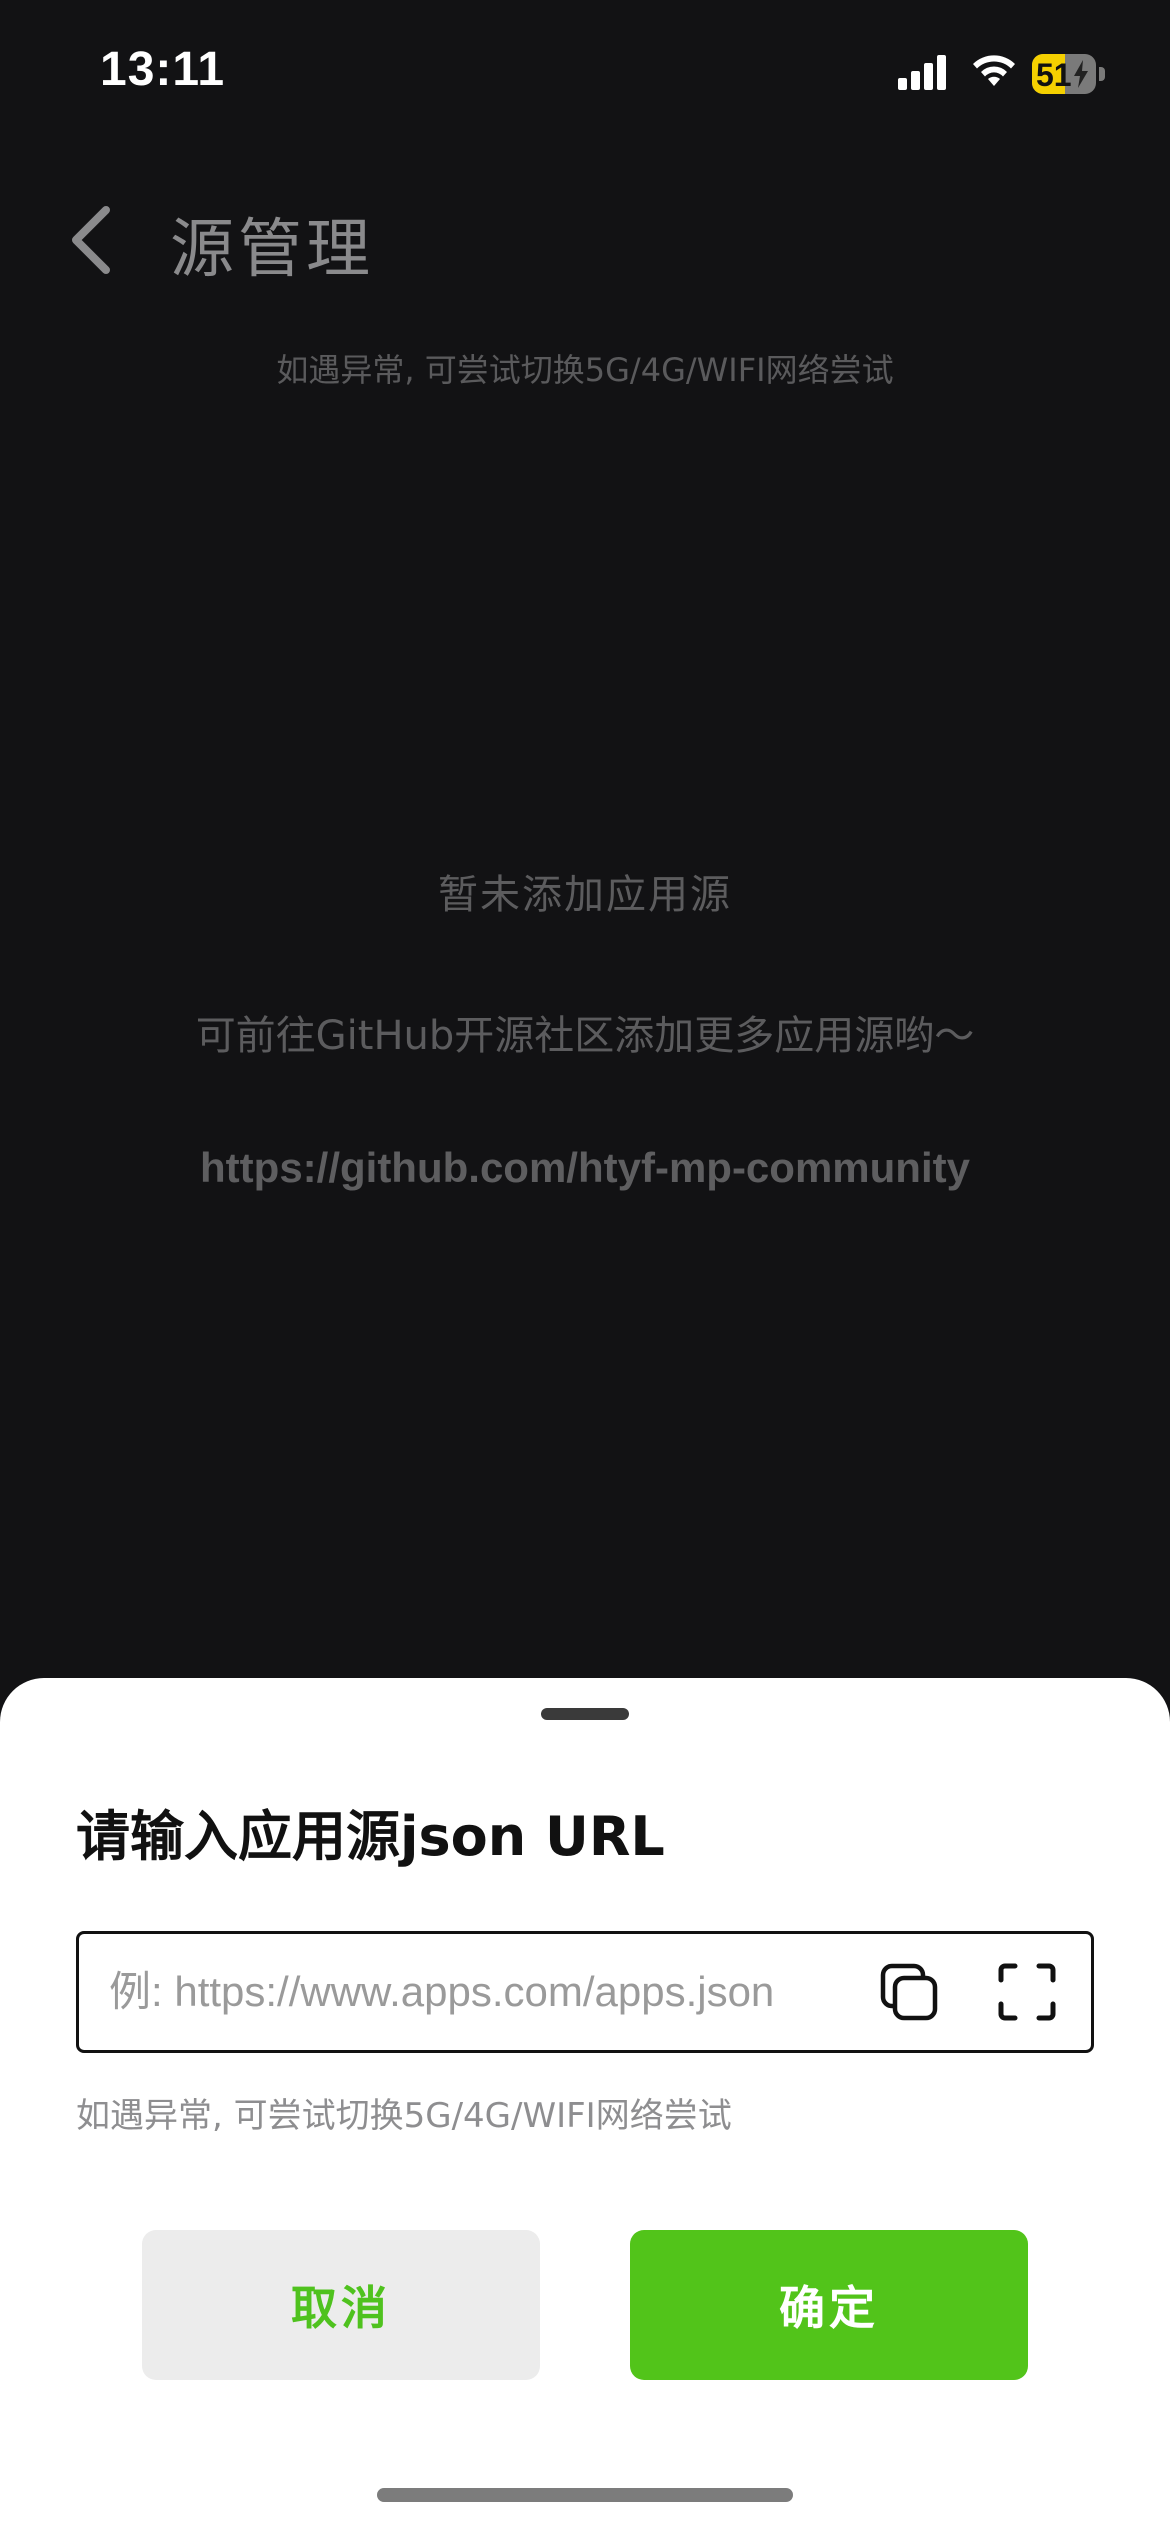  Describe the element at coordinates (585, 1714) in the screenshot. I see `sheet-drag-handle` at that location.